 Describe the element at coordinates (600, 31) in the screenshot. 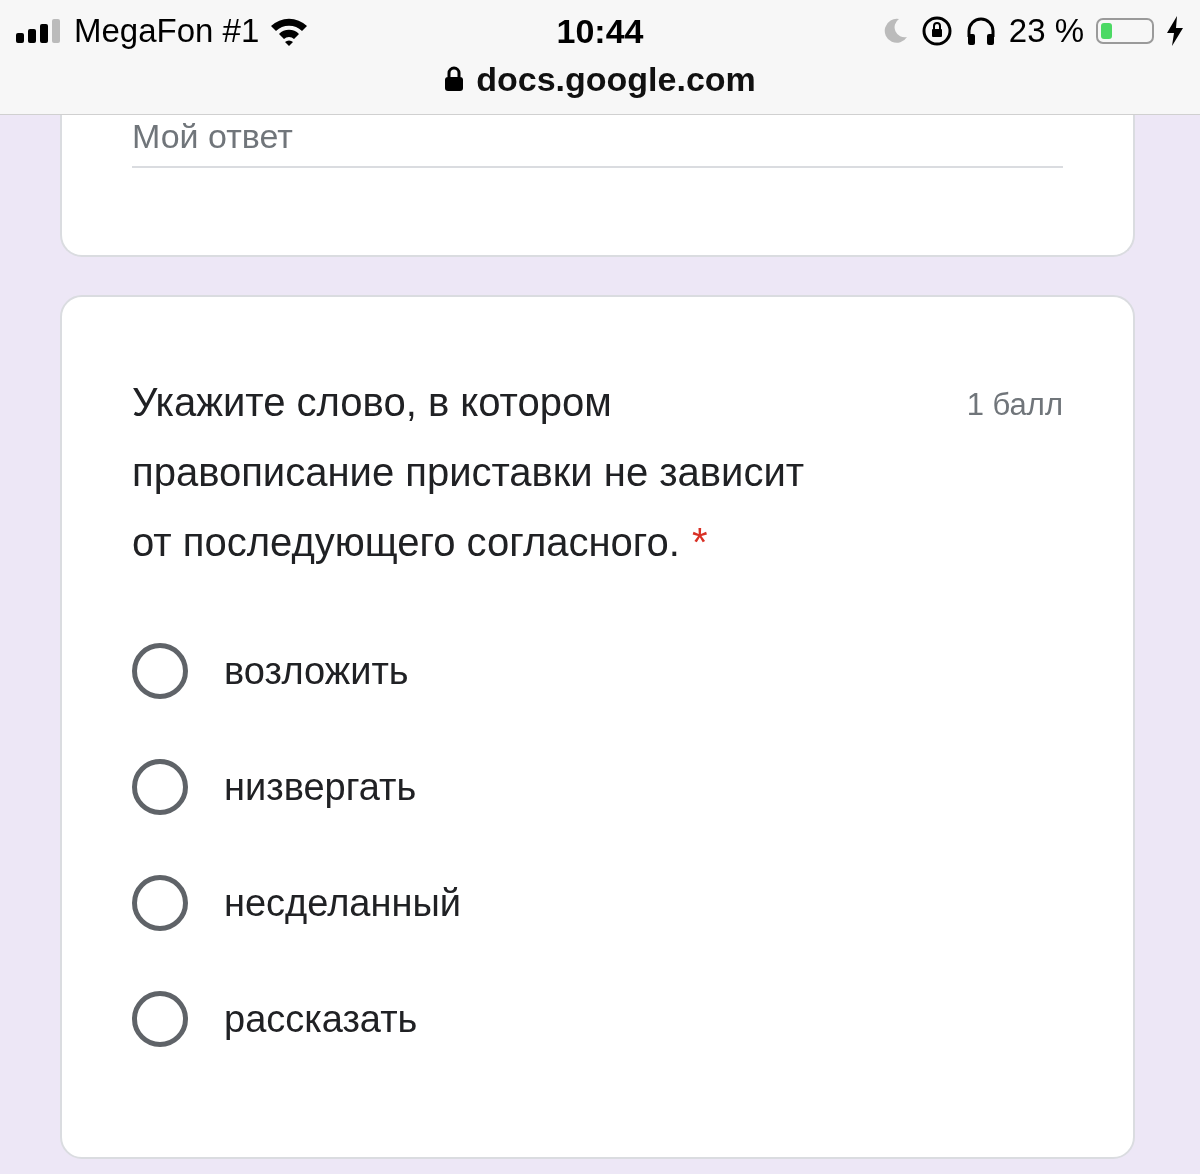

I see `clock-time: 10:44` at that location.